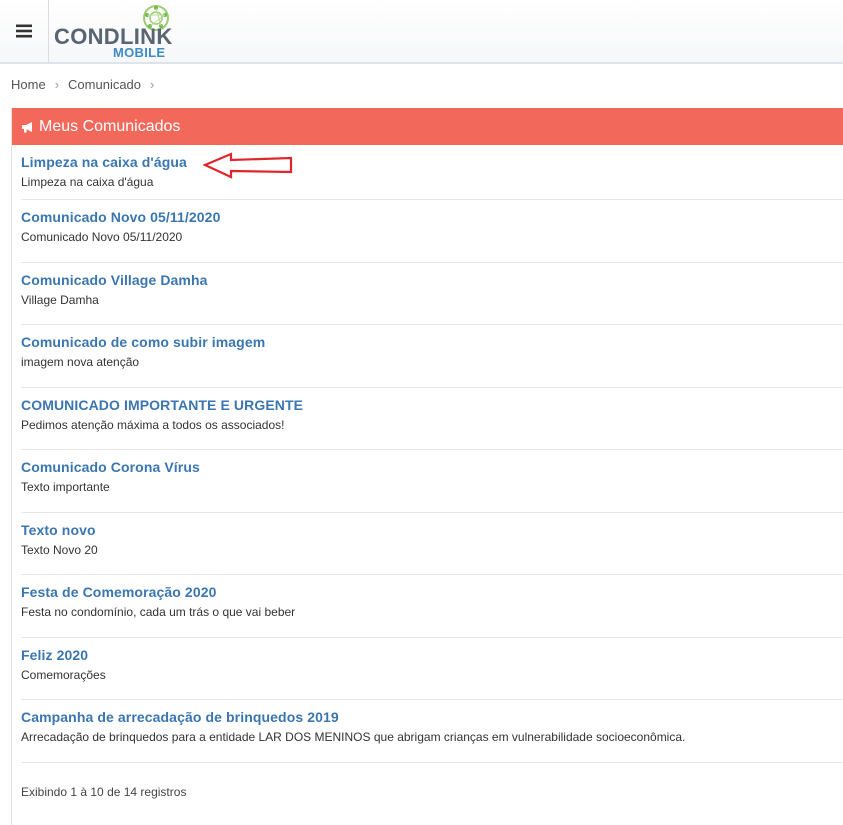 Image resolution: width=843 pixels, height=825 pixels. What do you see at coordinates (104, 791) in the screenshot?
I see `pagination-info: Exibindo 1 à 10 de 14 registros` at bounding box center [104, 791].